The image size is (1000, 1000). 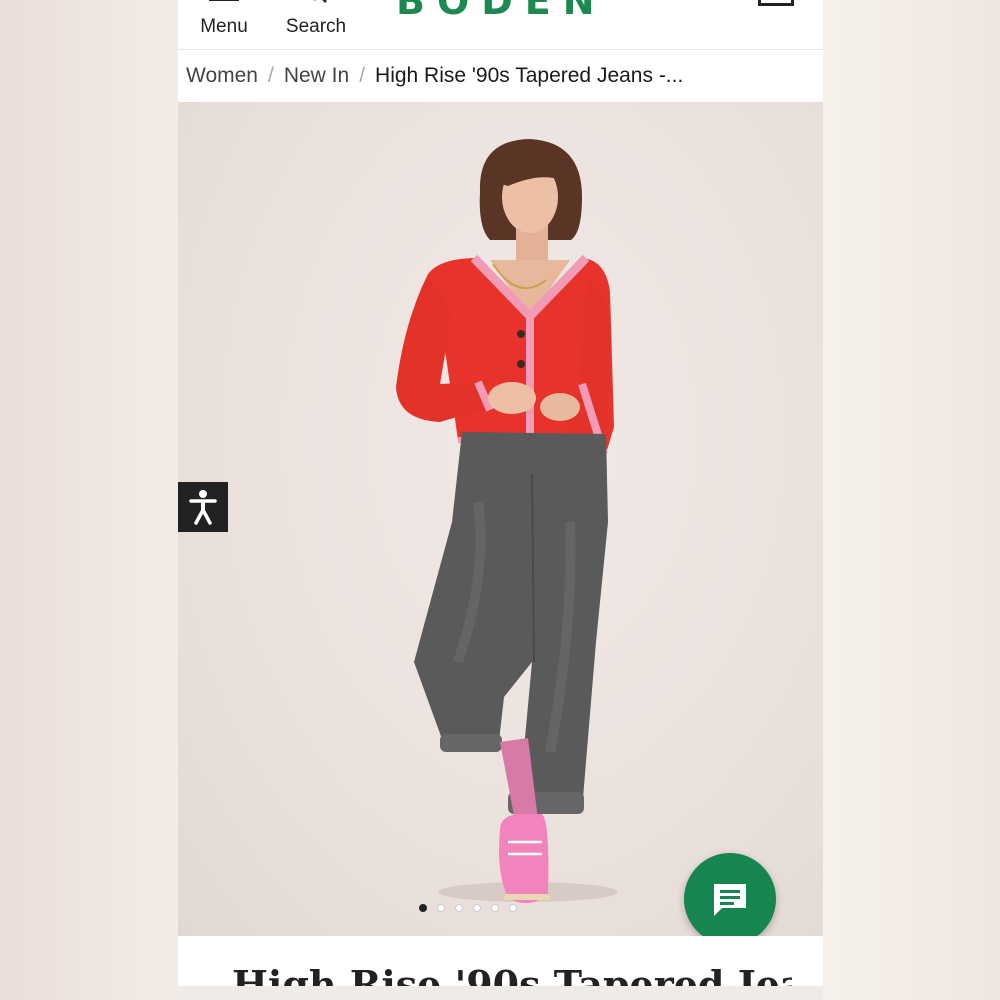 I want to click on bottom-fade, so click(x=500, y=993).